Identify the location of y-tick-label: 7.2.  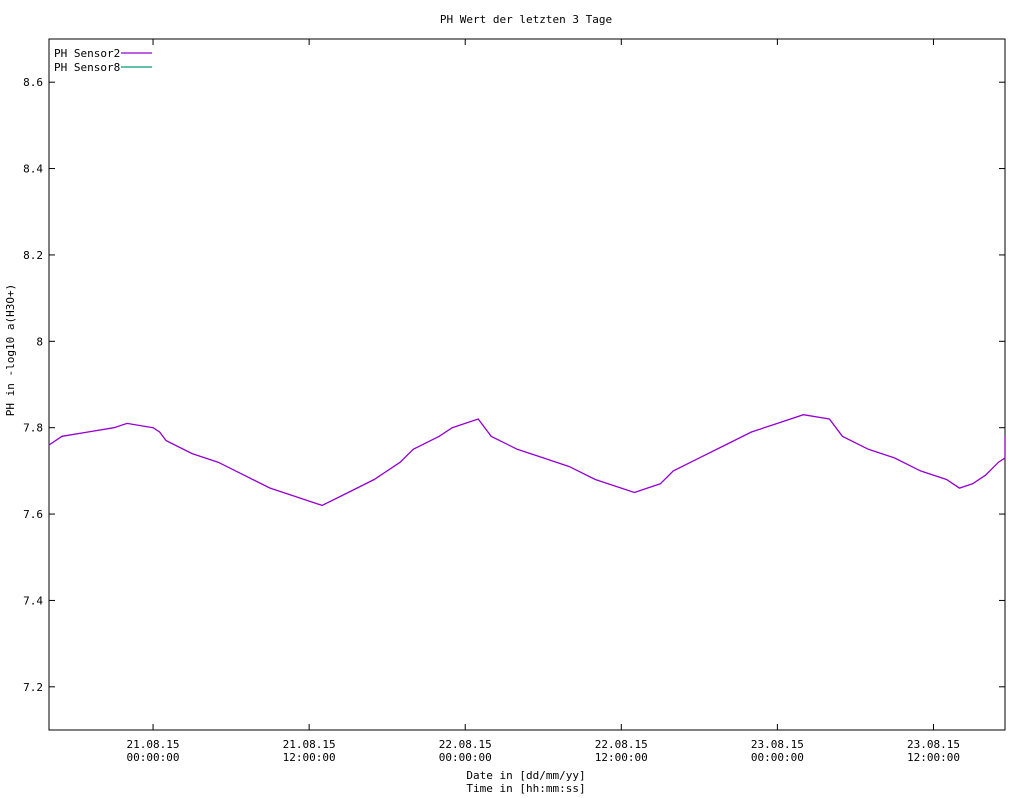
(33, 687).